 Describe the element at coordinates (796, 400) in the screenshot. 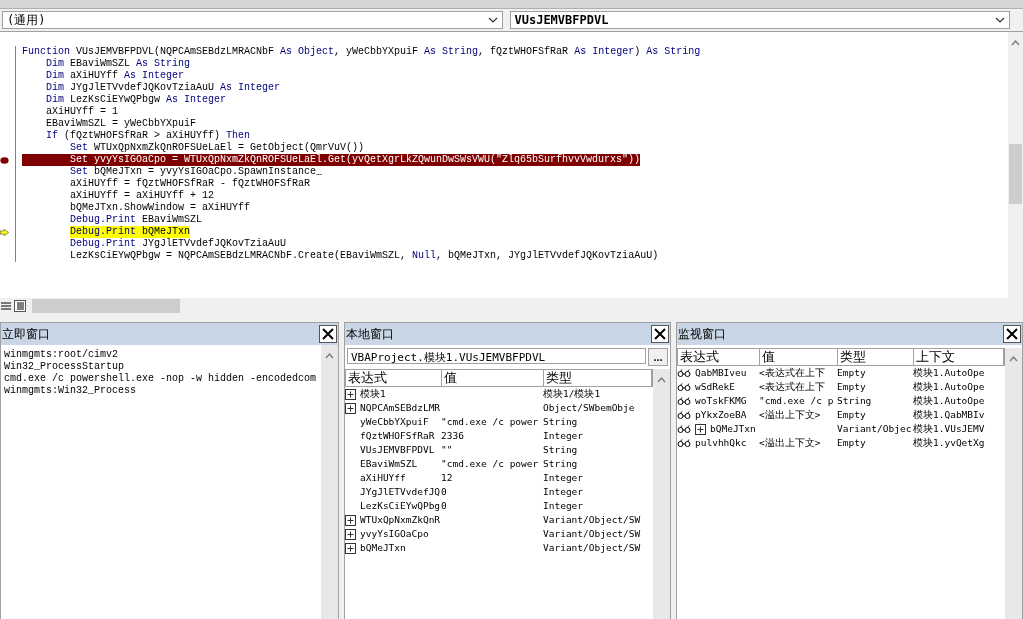

I see `value-cell: "cmd.exe /c p` at that location.